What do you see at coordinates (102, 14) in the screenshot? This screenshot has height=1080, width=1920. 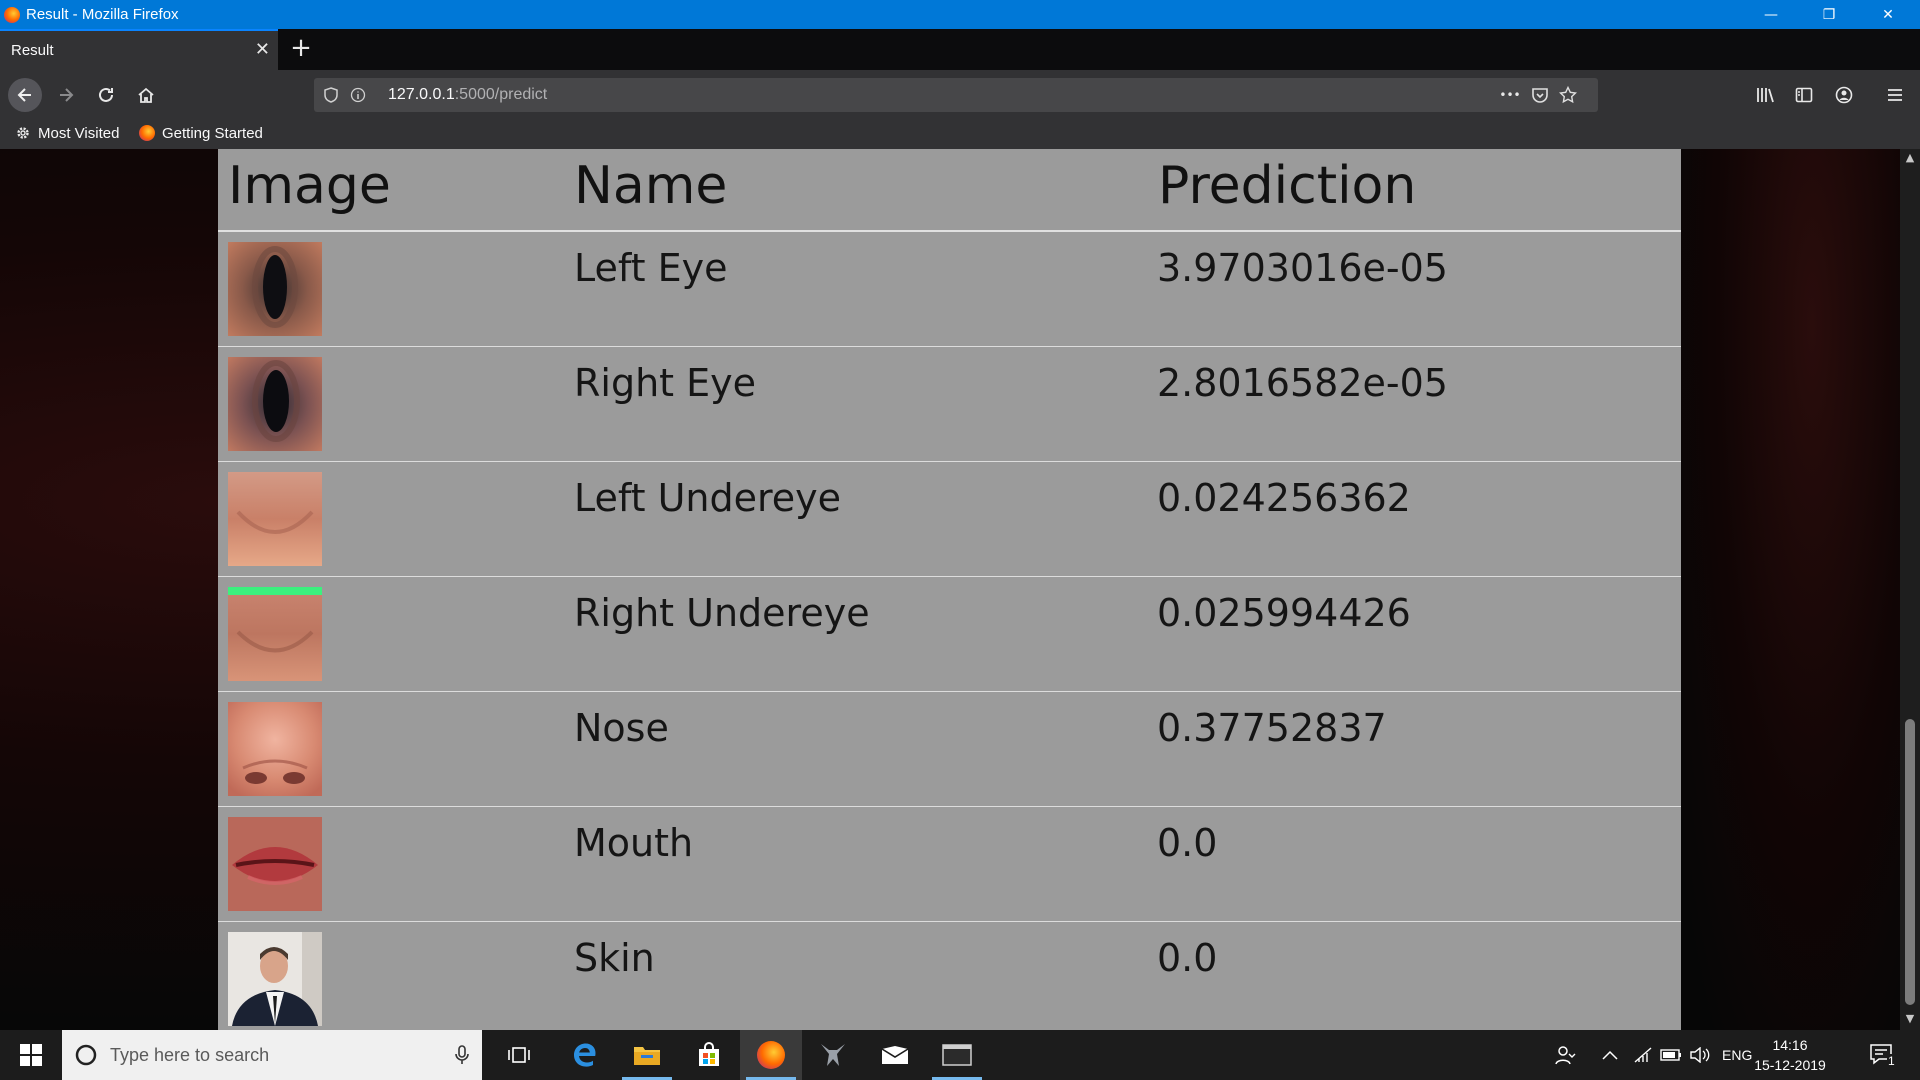 I see `window-title: Result - Mozilla Firefox` at bounding box center [102, 14].